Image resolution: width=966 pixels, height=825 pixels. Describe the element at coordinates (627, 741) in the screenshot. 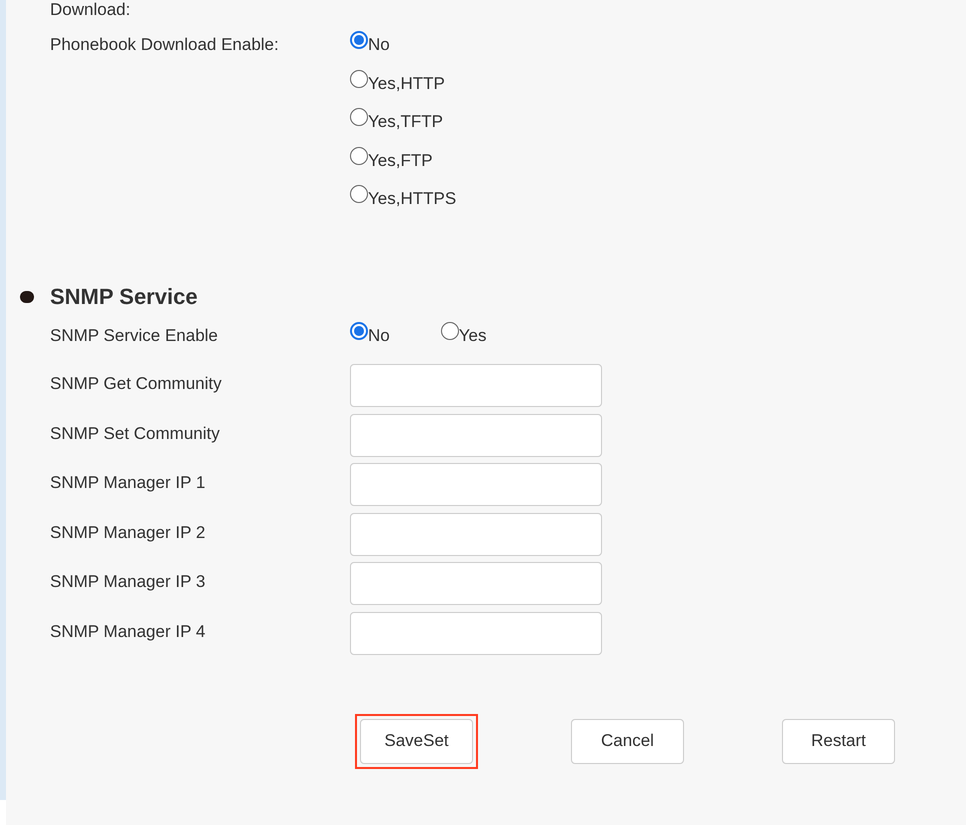

I see `action-button: Cancel` at that location.